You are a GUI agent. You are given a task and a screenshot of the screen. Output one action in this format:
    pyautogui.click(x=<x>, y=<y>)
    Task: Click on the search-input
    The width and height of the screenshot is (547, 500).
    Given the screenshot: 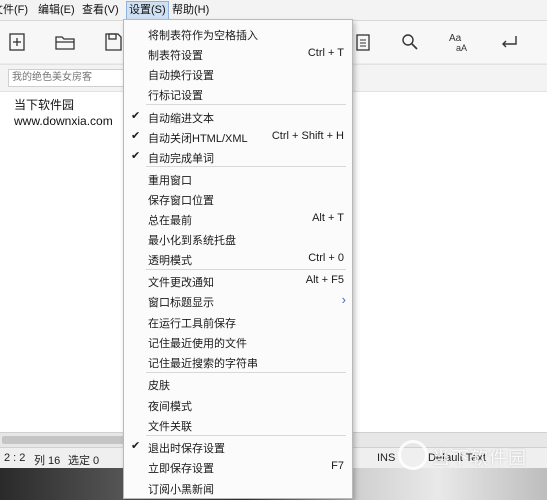 What is the action you would take?
    pyautogui.click(x=68, y=78)
    